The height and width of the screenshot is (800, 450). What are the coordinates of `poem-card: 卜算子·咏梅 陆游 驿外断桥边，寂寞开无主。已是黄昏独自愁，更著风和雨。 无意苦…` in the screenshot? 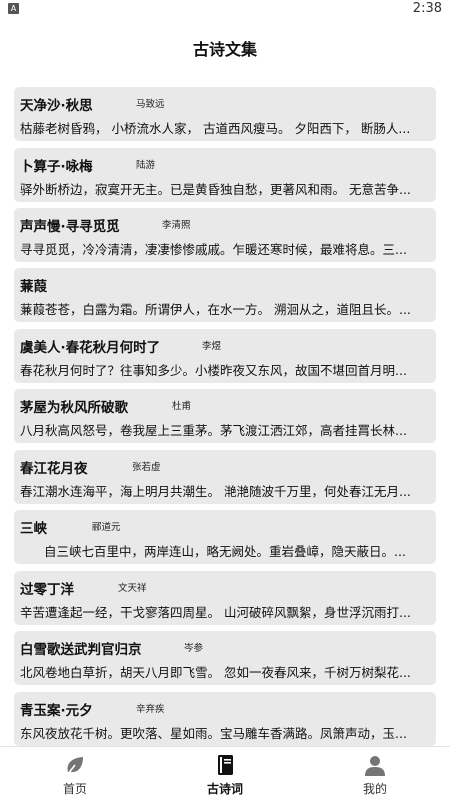 It's located at (225, 175).